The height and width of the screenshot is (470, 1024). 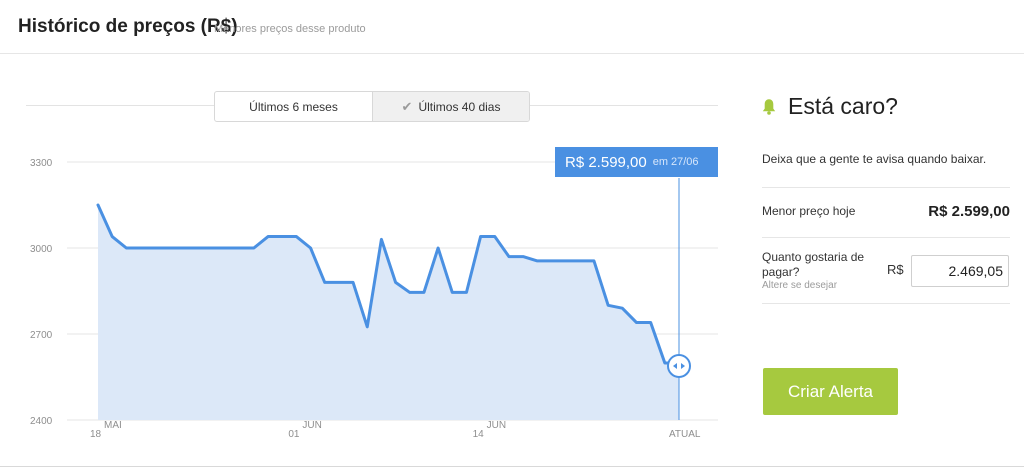 What do you see at coordinates (407, 107) in the screenshot?
I see `check-icon: ✔` at bounding box center [407, 107].